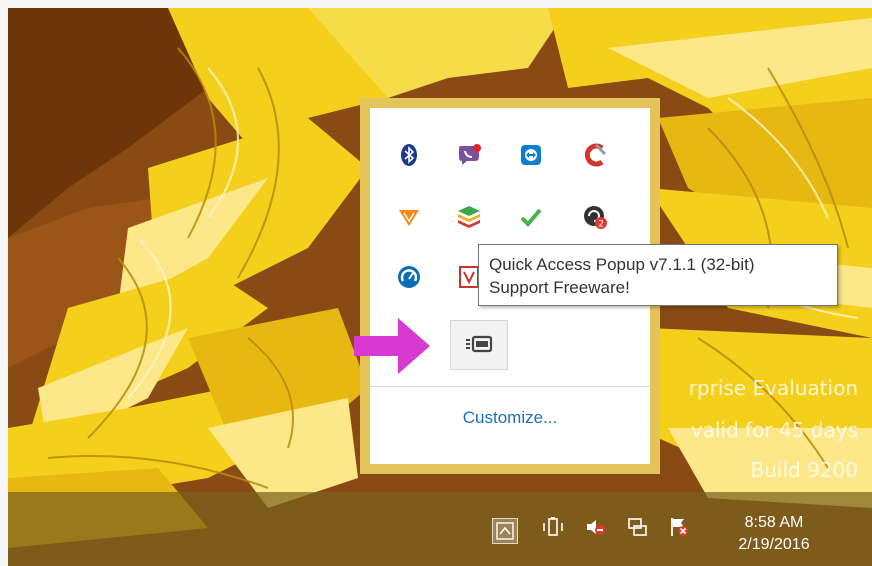 This screenshot has height=566, width=872. I want to click on evaluation-watermark-line3: Build 9200, so click(804, 470).